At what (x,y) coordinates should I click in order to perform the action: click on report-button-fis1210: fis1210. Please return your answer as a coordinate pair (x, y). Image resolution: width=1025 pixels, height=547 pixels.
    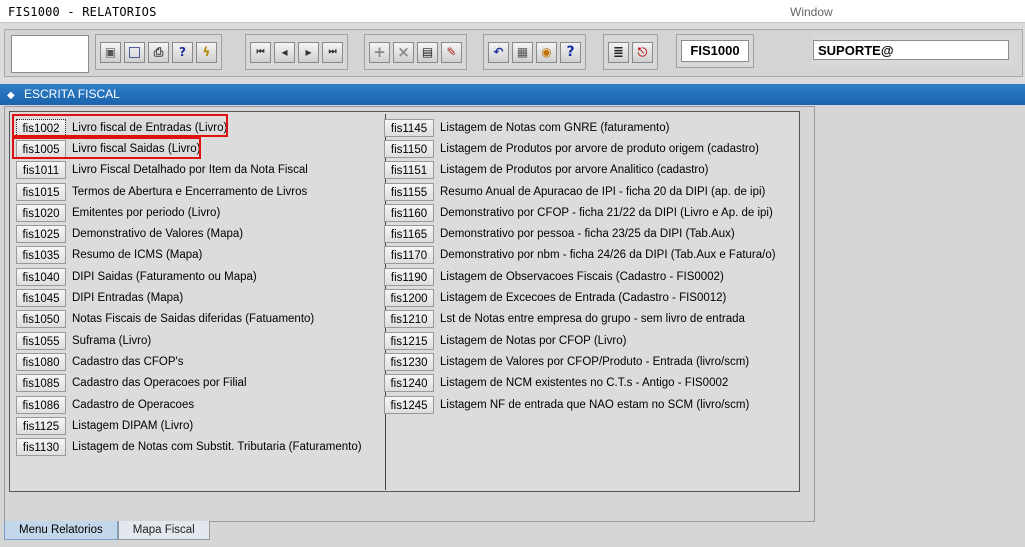
    Looking at the image, I should click on (409, 319).